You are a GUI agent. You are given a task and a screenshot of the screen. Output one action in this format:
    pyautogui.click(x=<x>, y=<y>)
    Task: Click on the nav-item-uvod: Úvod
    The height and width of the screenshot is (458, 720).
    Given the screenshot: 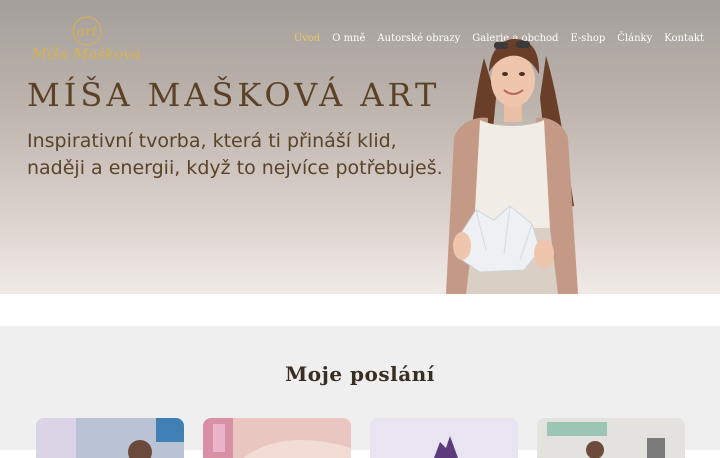 What is the action you would take?
    pyautogui.click(x=307, y=38)
    